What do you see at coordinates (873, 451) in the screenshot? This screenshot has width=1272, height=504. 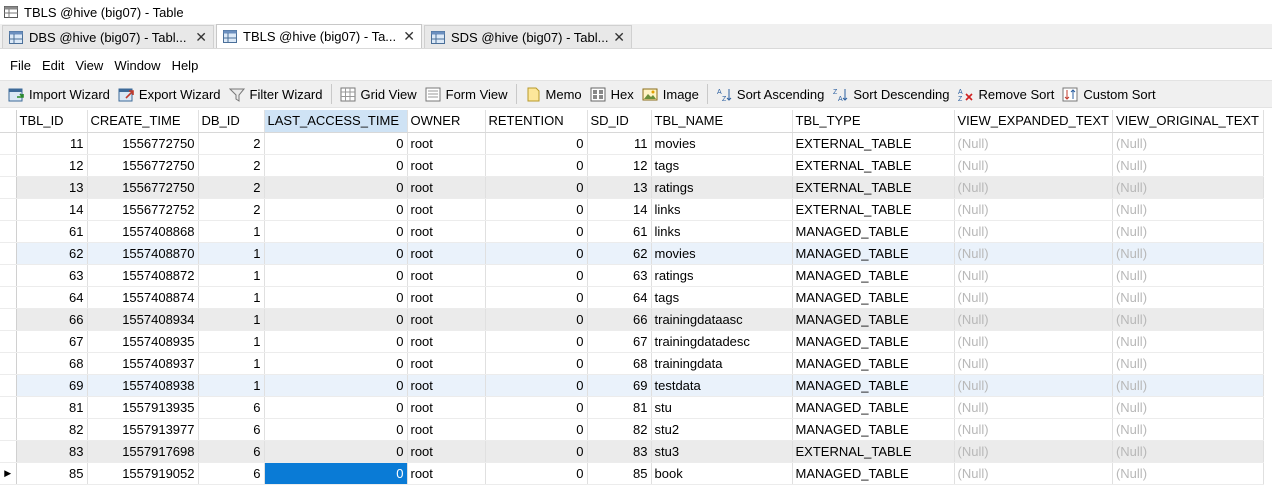 I see `cell-tbl-type: EXTERNAL_TABLE` at bounding box center [873, 451].